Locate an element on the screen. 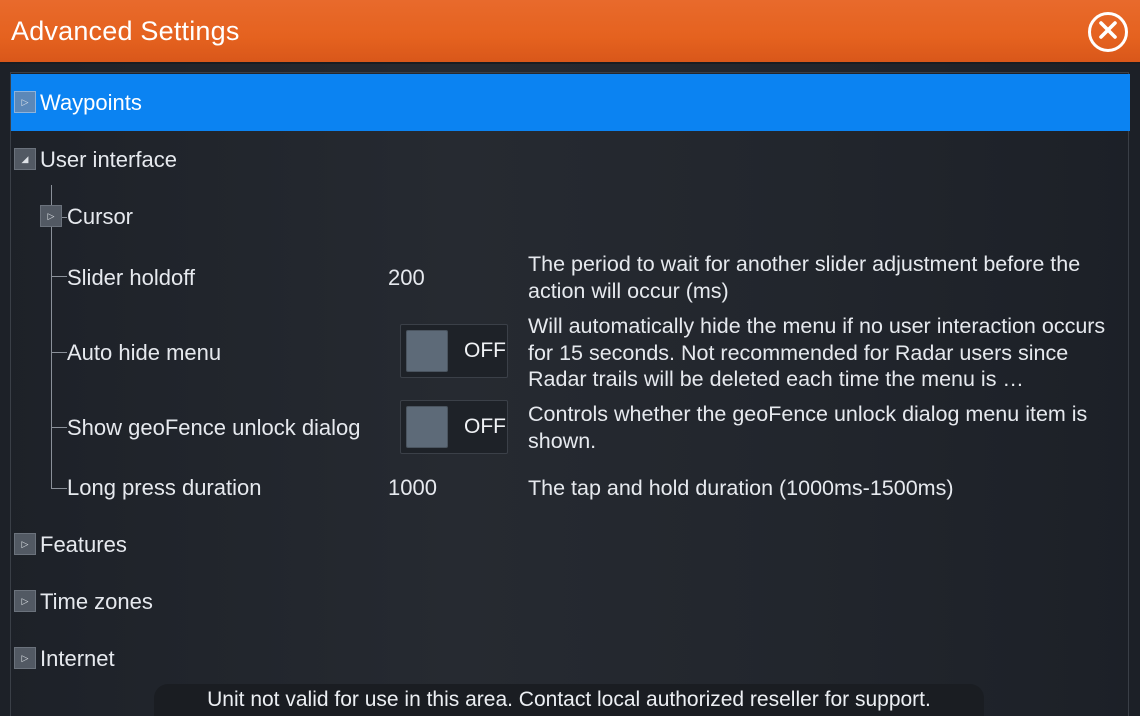  setting-label: Show geoFence unlock dialog is located at coordinates (214, 427).